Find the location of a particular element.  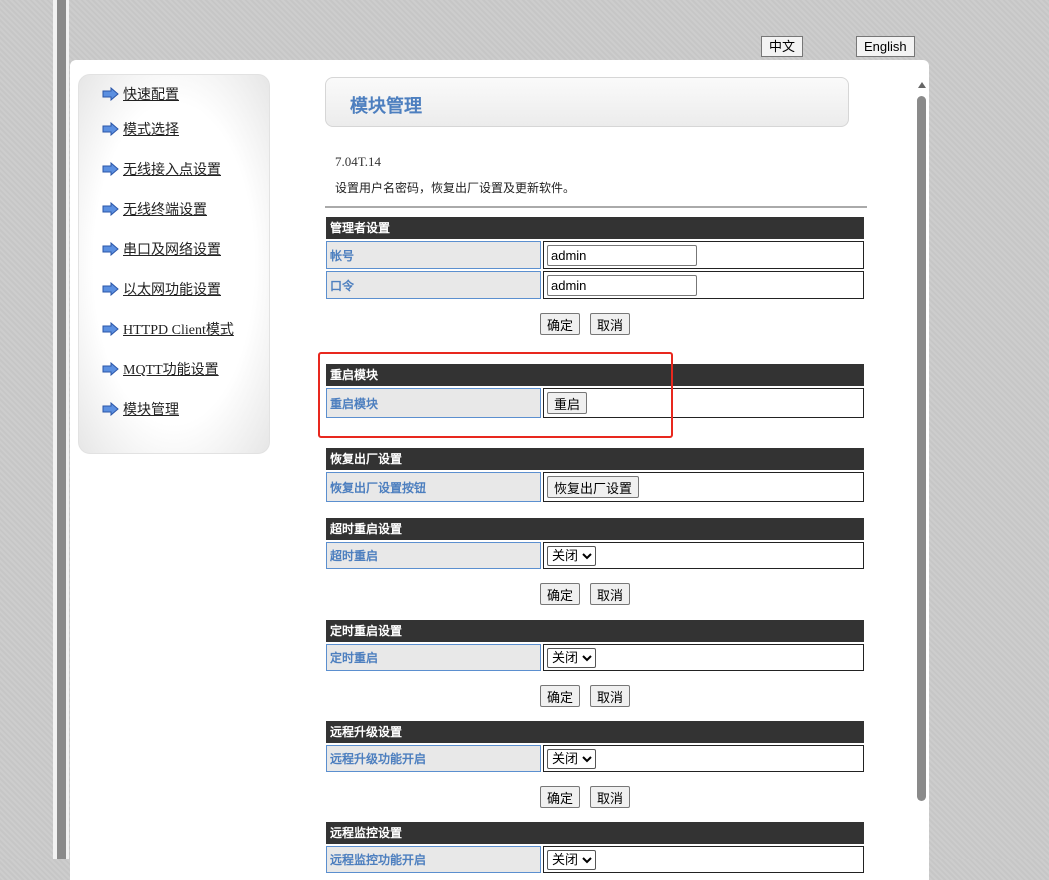

admin-ok-button: 确定 is located at coordinates (559, 324).